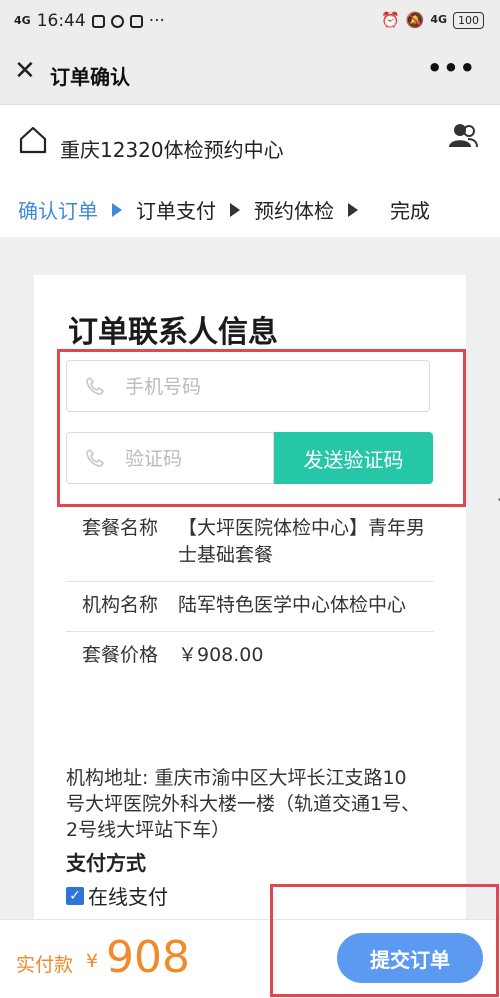 This screenshot has height=998, width=500. Describe the element at coordinates (156, 21) in the screenshot. I see `status-more: ···` at that location.